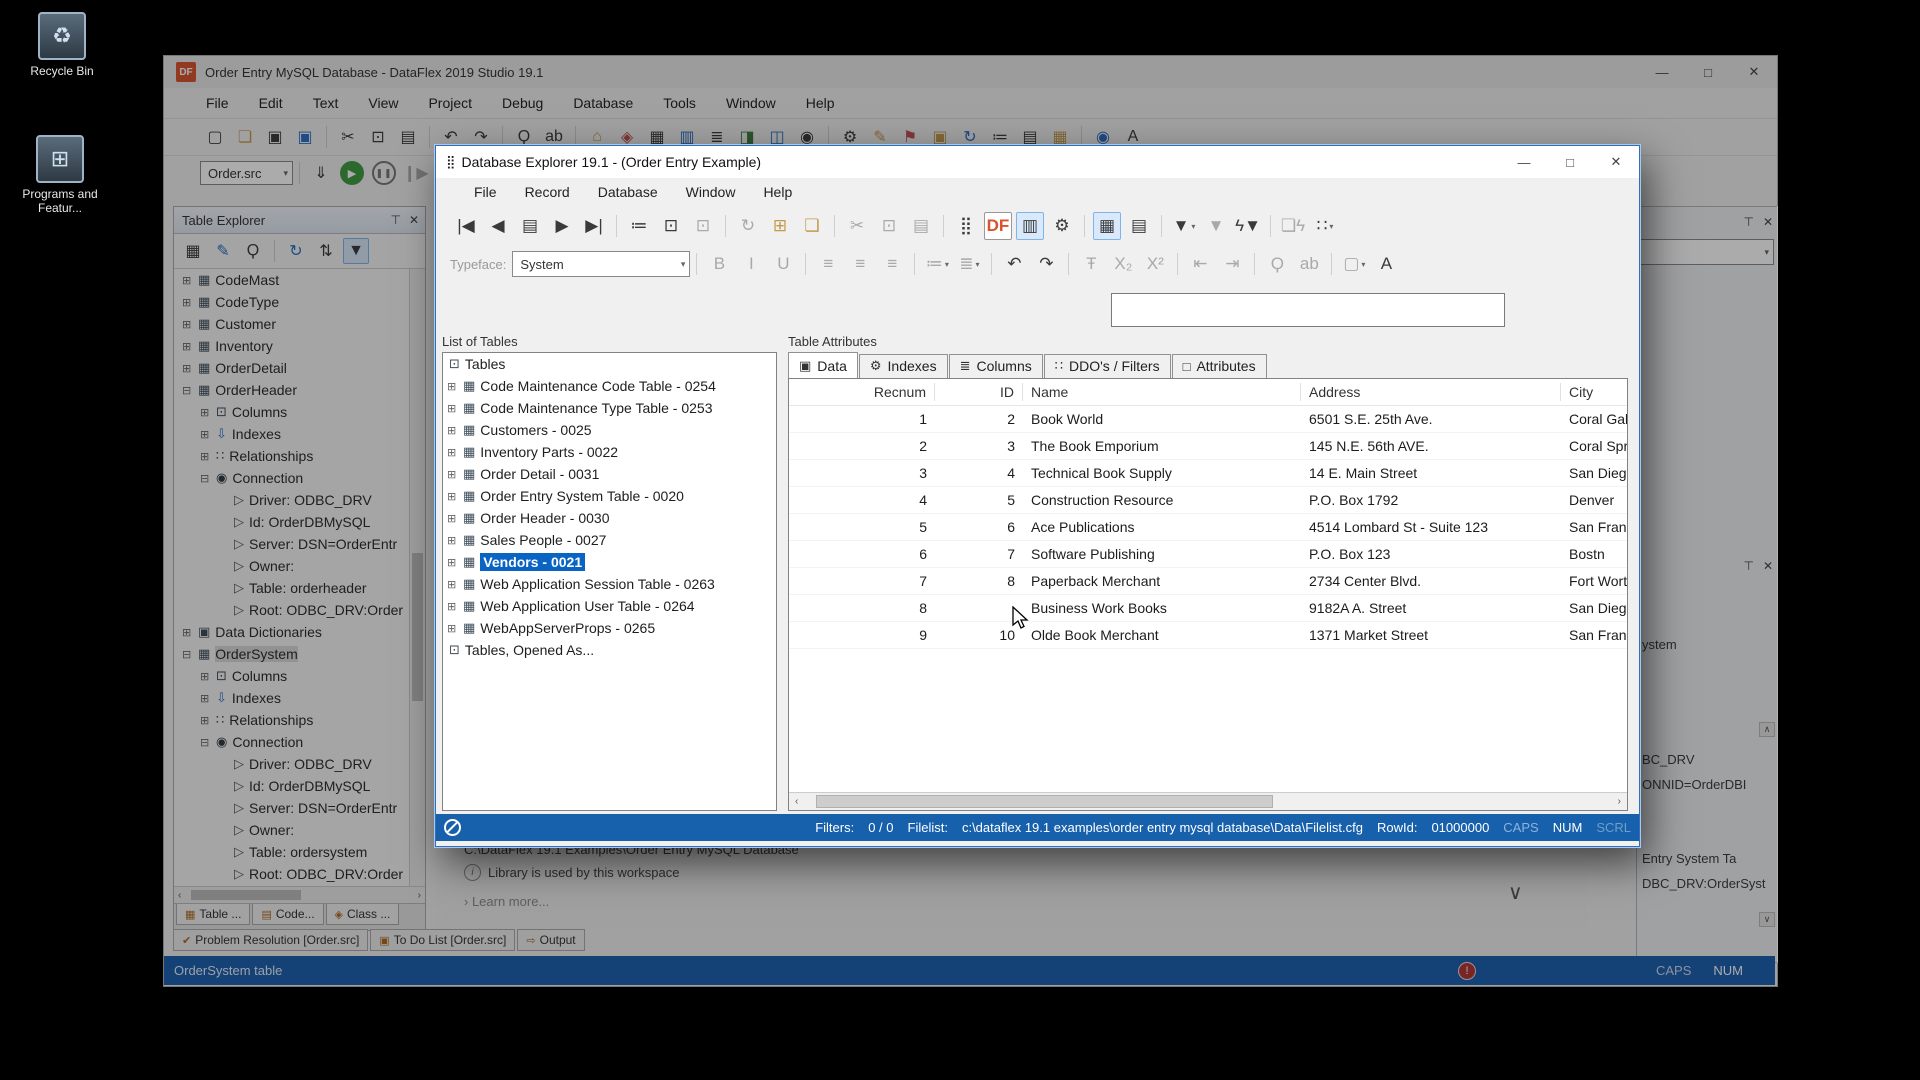  Describe the element at coordinates (860, 264) in the screenshot. I see `align-center-icon: ≡` at that location.